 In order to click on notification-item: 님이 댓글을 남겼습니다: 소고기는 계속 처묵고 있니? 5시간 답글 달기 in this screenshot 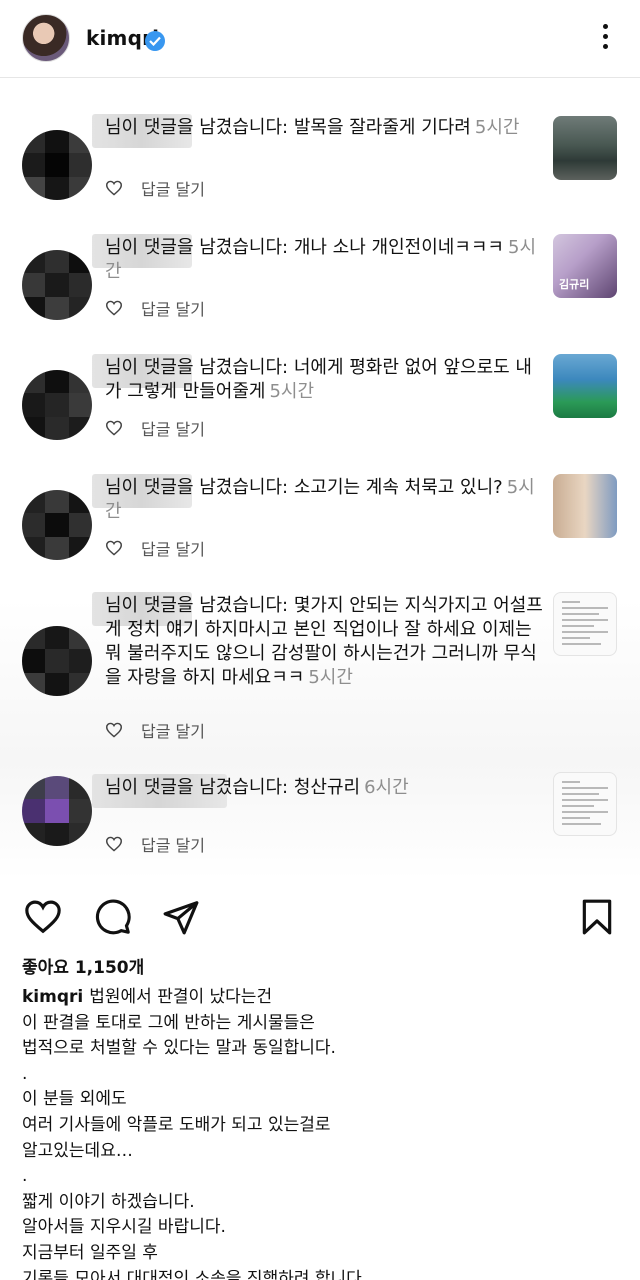, I will do `click(320, 523)`.